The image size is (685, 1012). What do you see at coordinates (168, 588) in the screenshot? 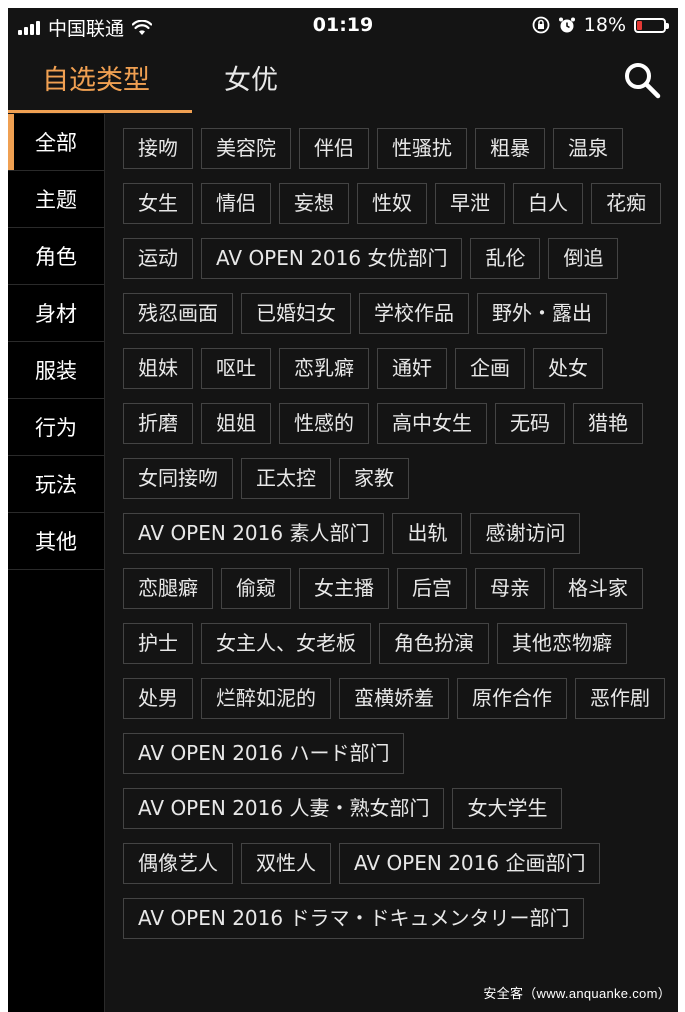
I see `tag-chip: 恋腿癖` at bounding box center [168, 588].